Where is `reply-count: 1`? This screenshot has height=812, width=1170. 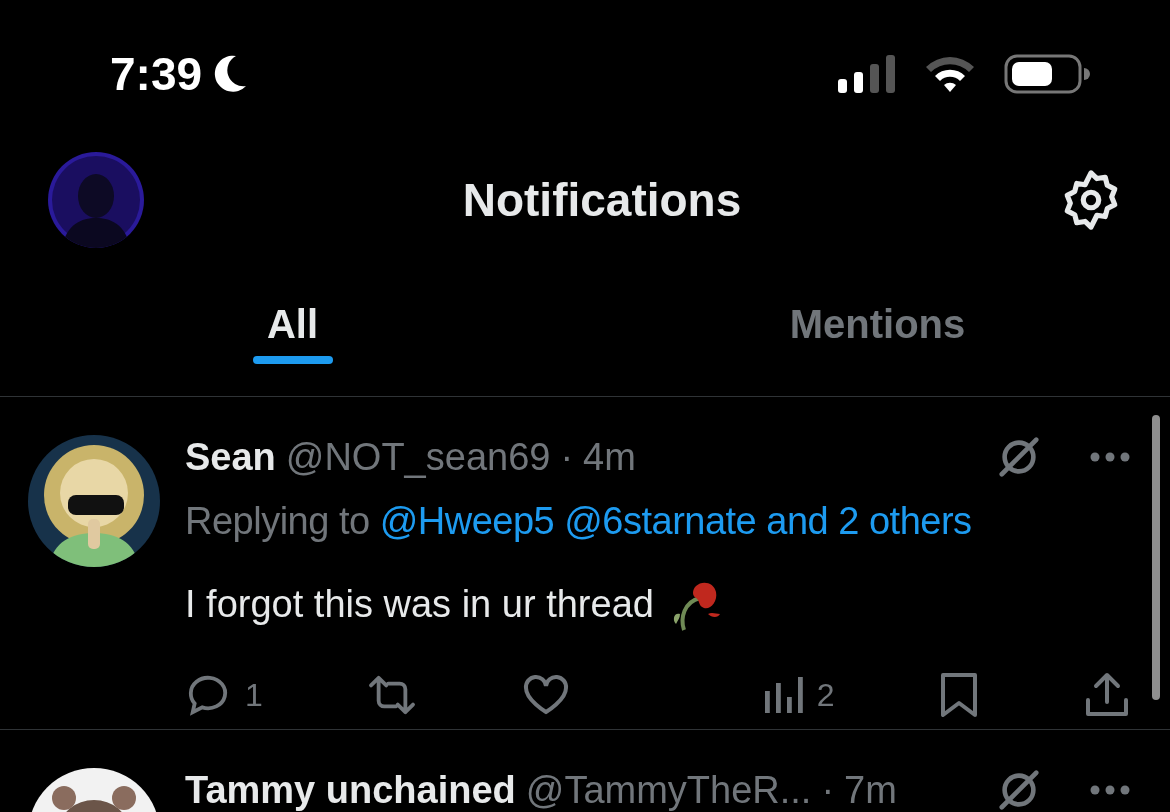 reply-count: 1 is located at coordinates (254, 695).